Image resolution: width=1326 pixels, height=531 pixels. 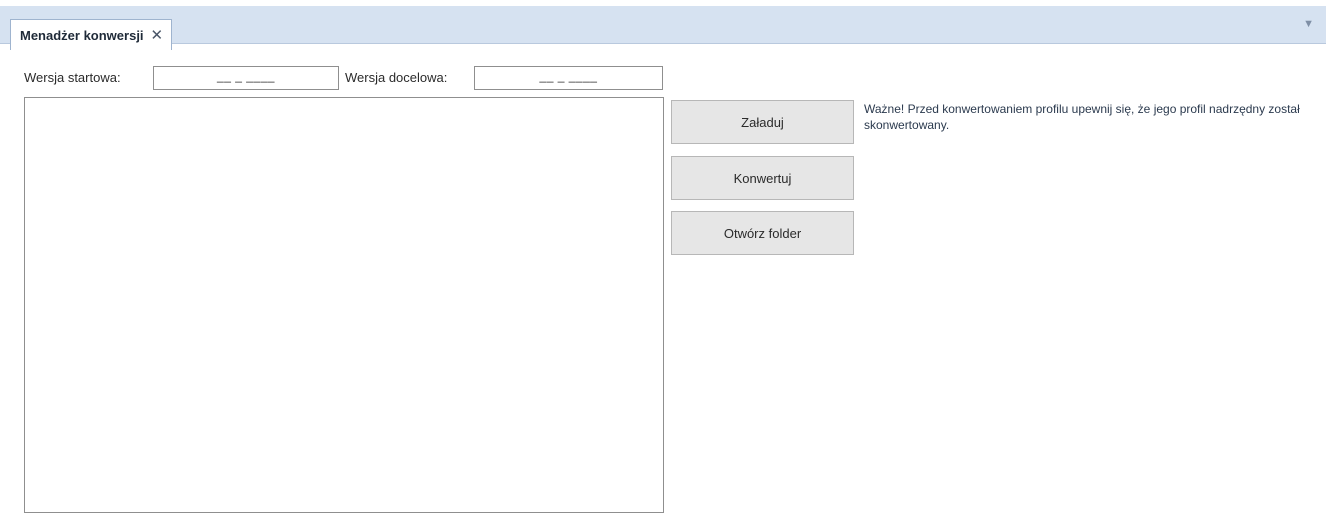 I want to click on tab-strip: Menadżer konwersji ✕ ▼, so click(x=663, y=25).